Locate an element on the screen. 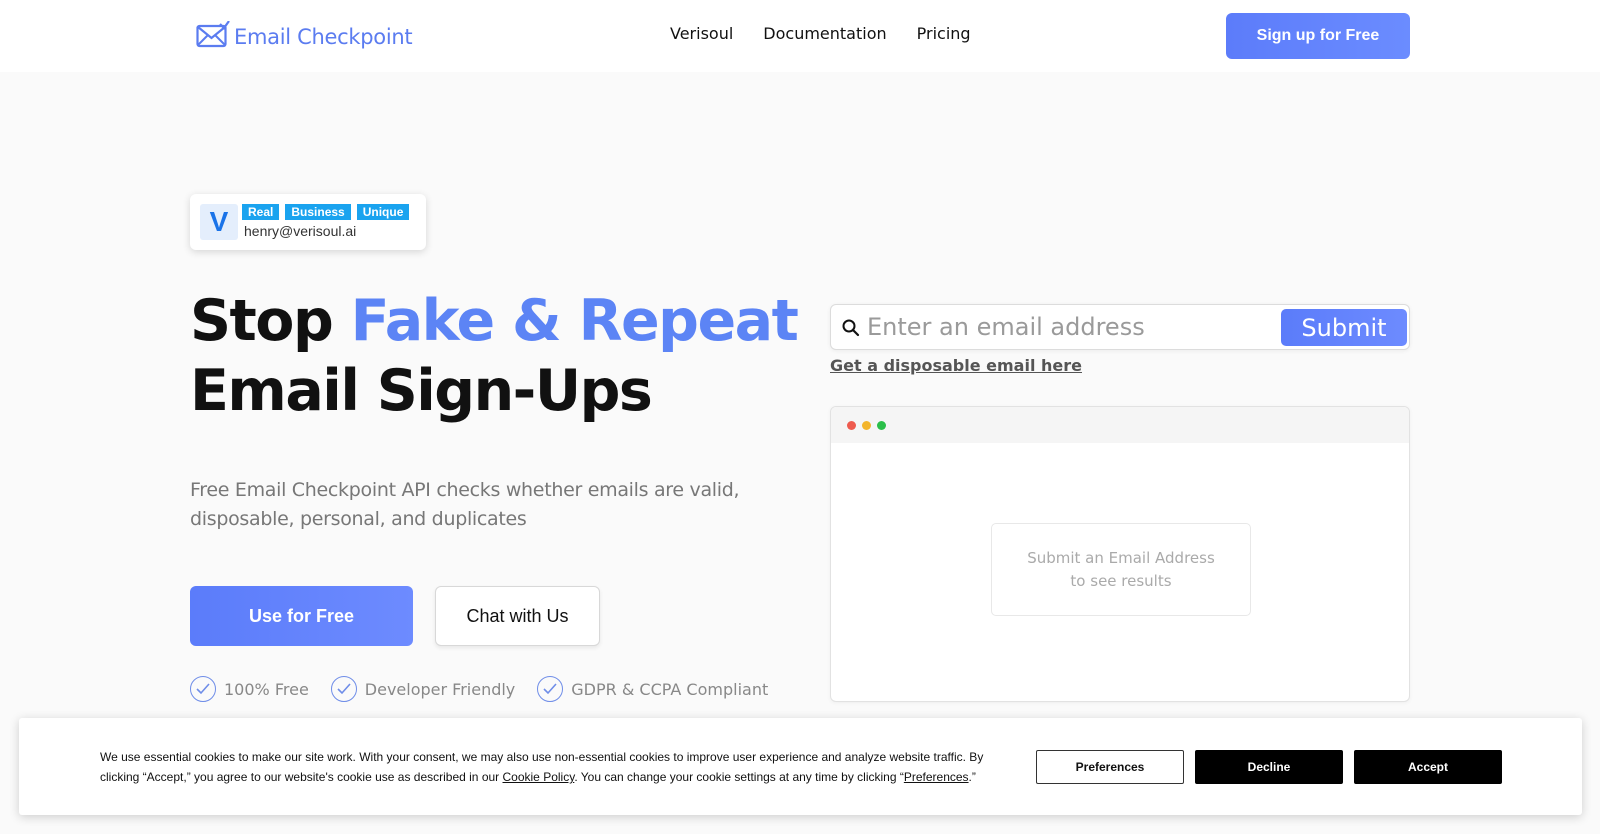  verisoul-email-card: V Real Business Unique henry@verisoul.ai is located at coordinates (308, 222).